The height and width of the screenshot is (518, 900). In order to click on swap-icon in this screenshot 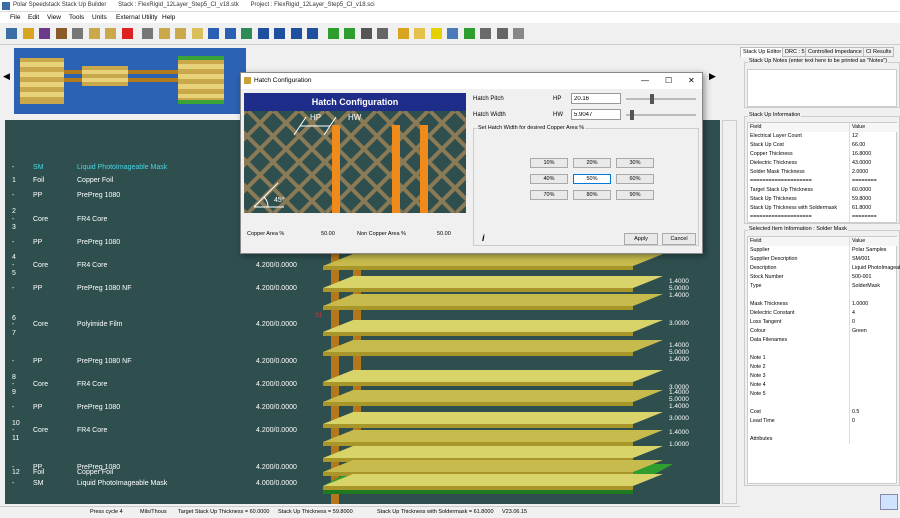, I will do `click(889, 502)`.